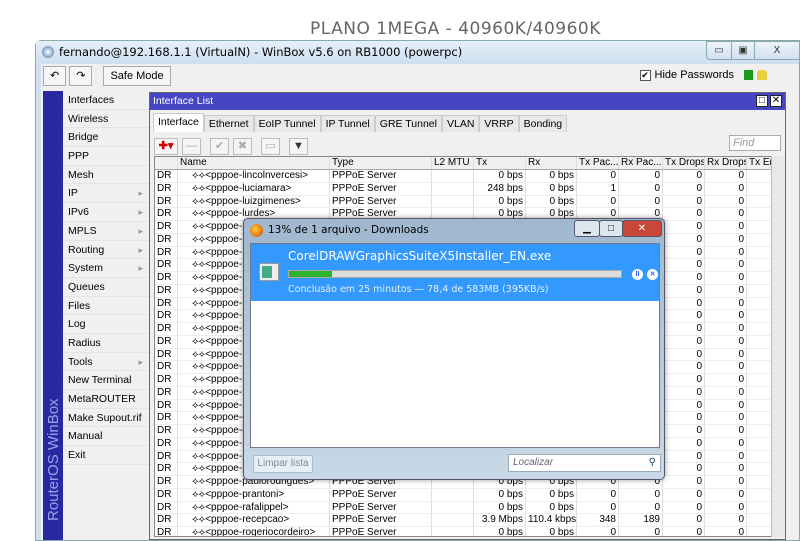  What do you see at coordinates (499, 123) in the screenshot?
I see `tab-vrrp: VRRP` at bounding box center [499, 123].